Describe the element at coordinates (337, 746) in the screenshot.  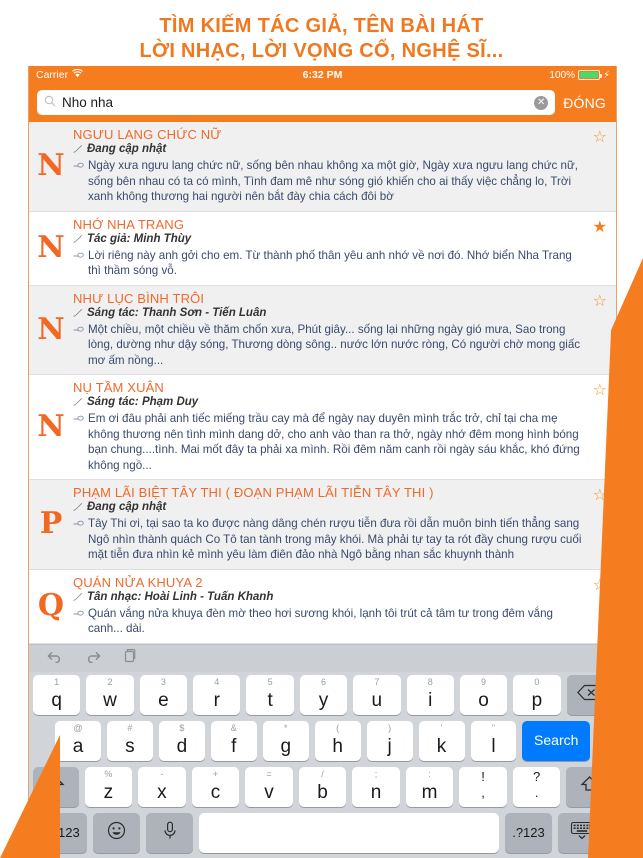
I see `key-label: h` at that location.